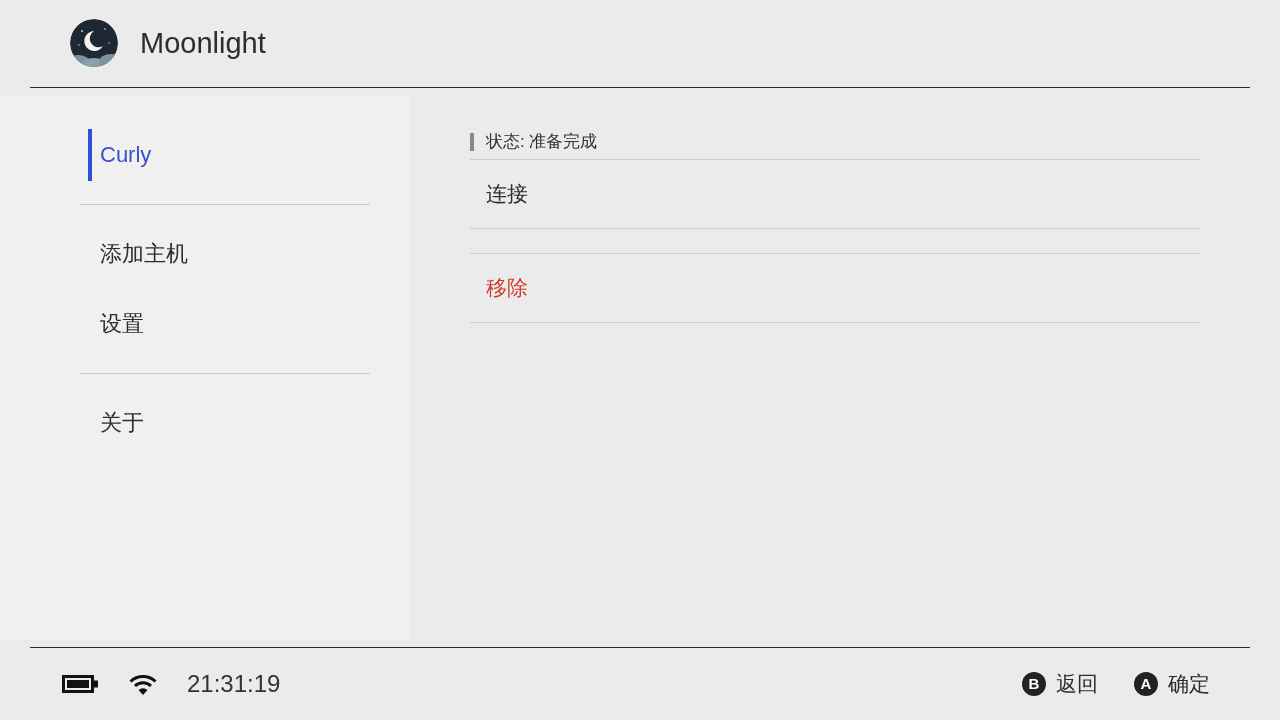 The height and width of the screenshot is (720, 1280). What do you see at coordinates (234, 684) in the screenshot?
I see `clock-time: 21:31:19` at bounding box center [234, 684].